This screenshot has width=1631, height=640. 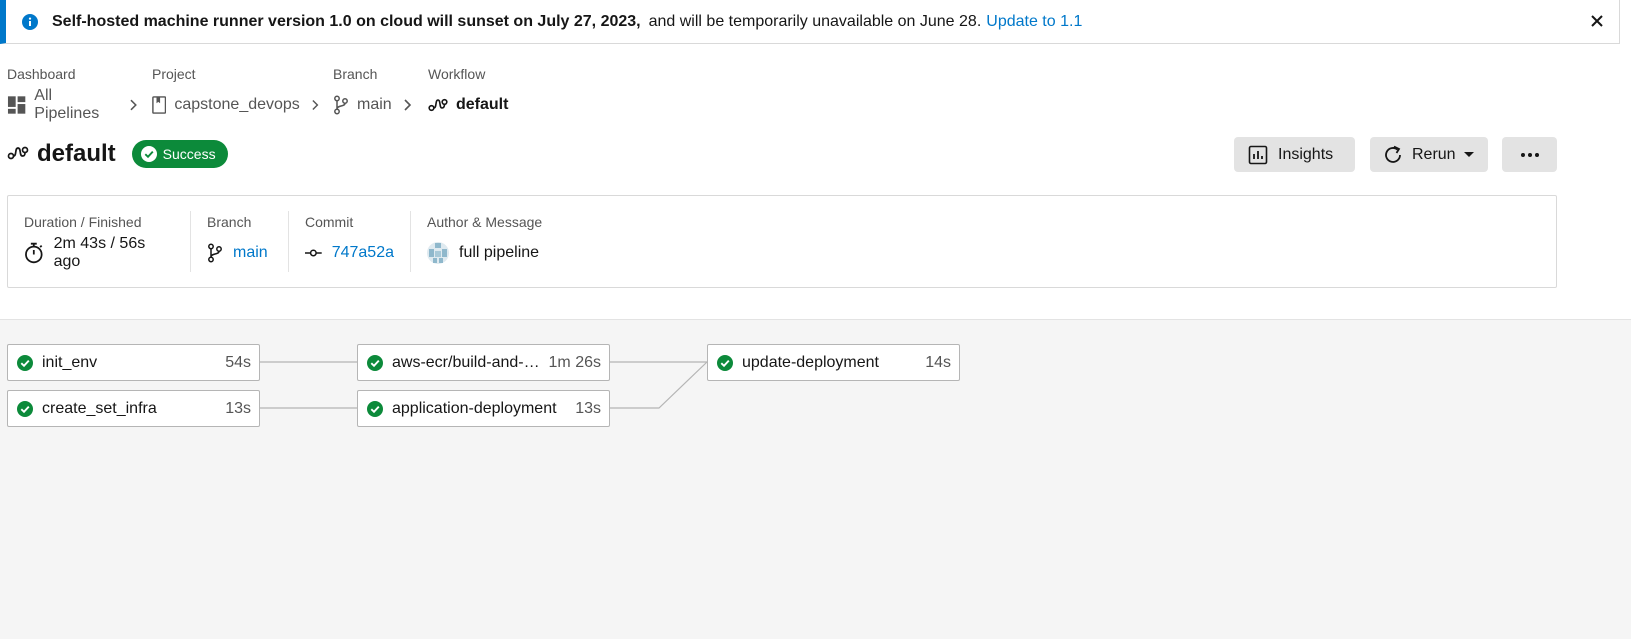 I want to click on job-name: application-deployment, so click(x=474, y=408).